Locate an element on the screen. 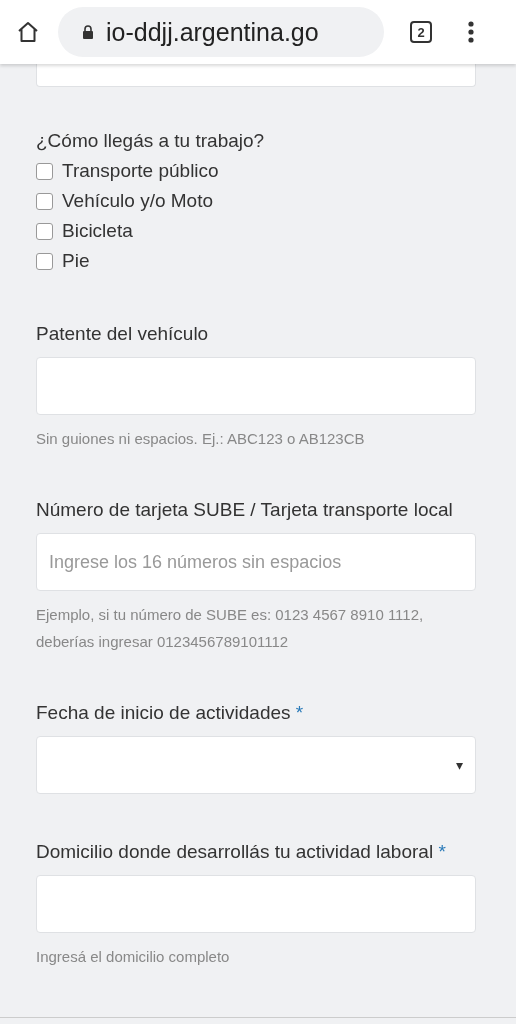  field-label: Fecha de inicio de actividades * is located at coordinates (170, 713).